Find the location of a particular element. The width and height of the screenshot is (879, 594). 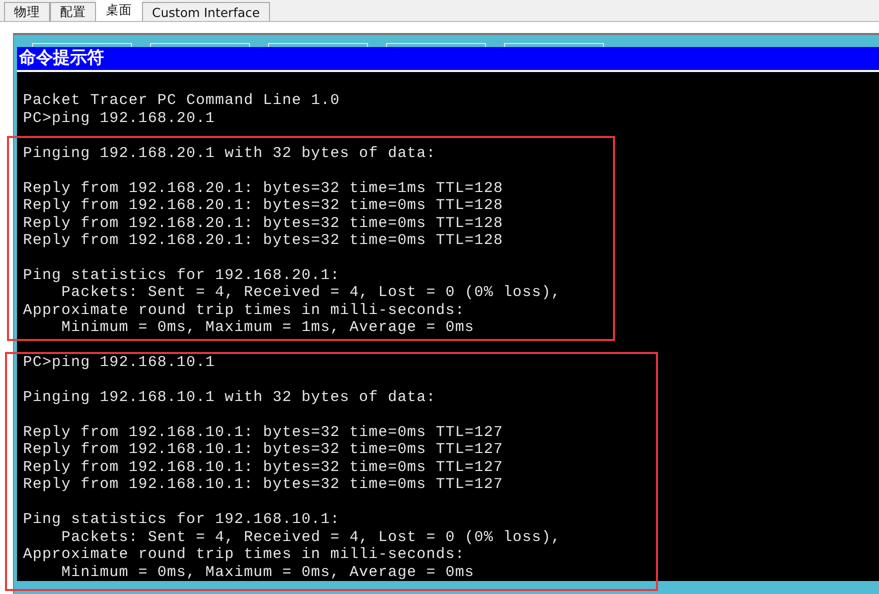

terminal-line: PC>ping 192.168.20.1 is located at coordinates (119, 119).